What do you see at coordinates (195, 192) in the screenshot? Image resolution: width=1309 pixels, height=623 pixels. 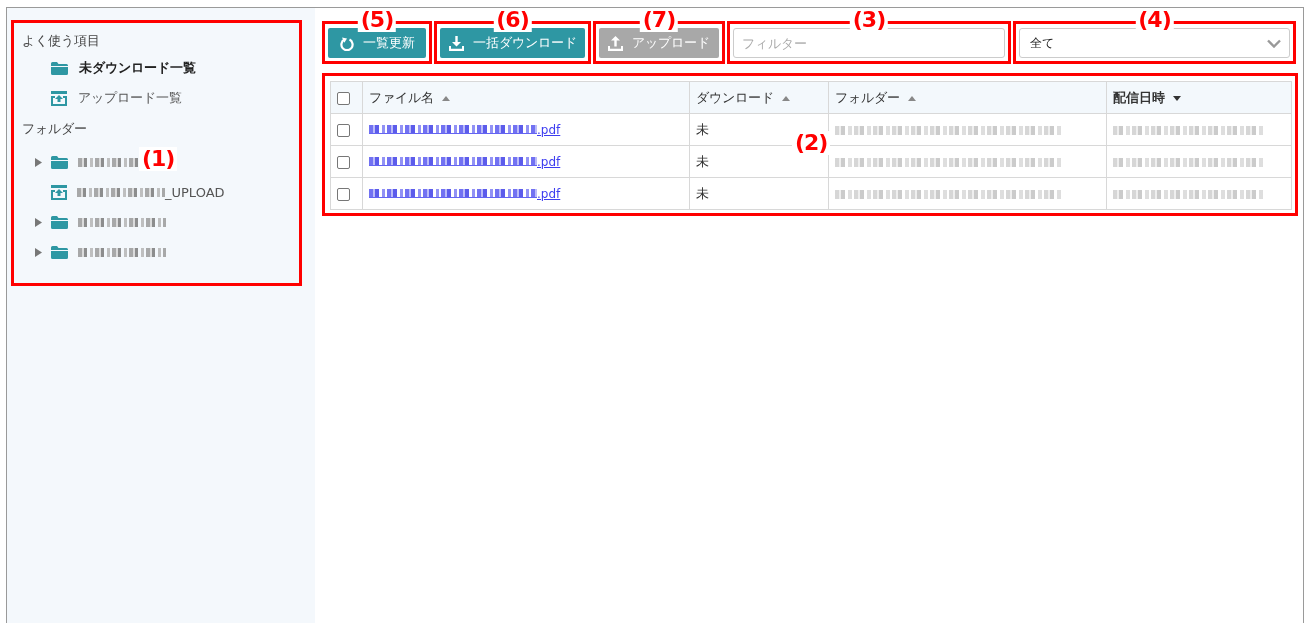 I see `folder-name-suffix: _UPLOAD` at bounding box center [195, 192].